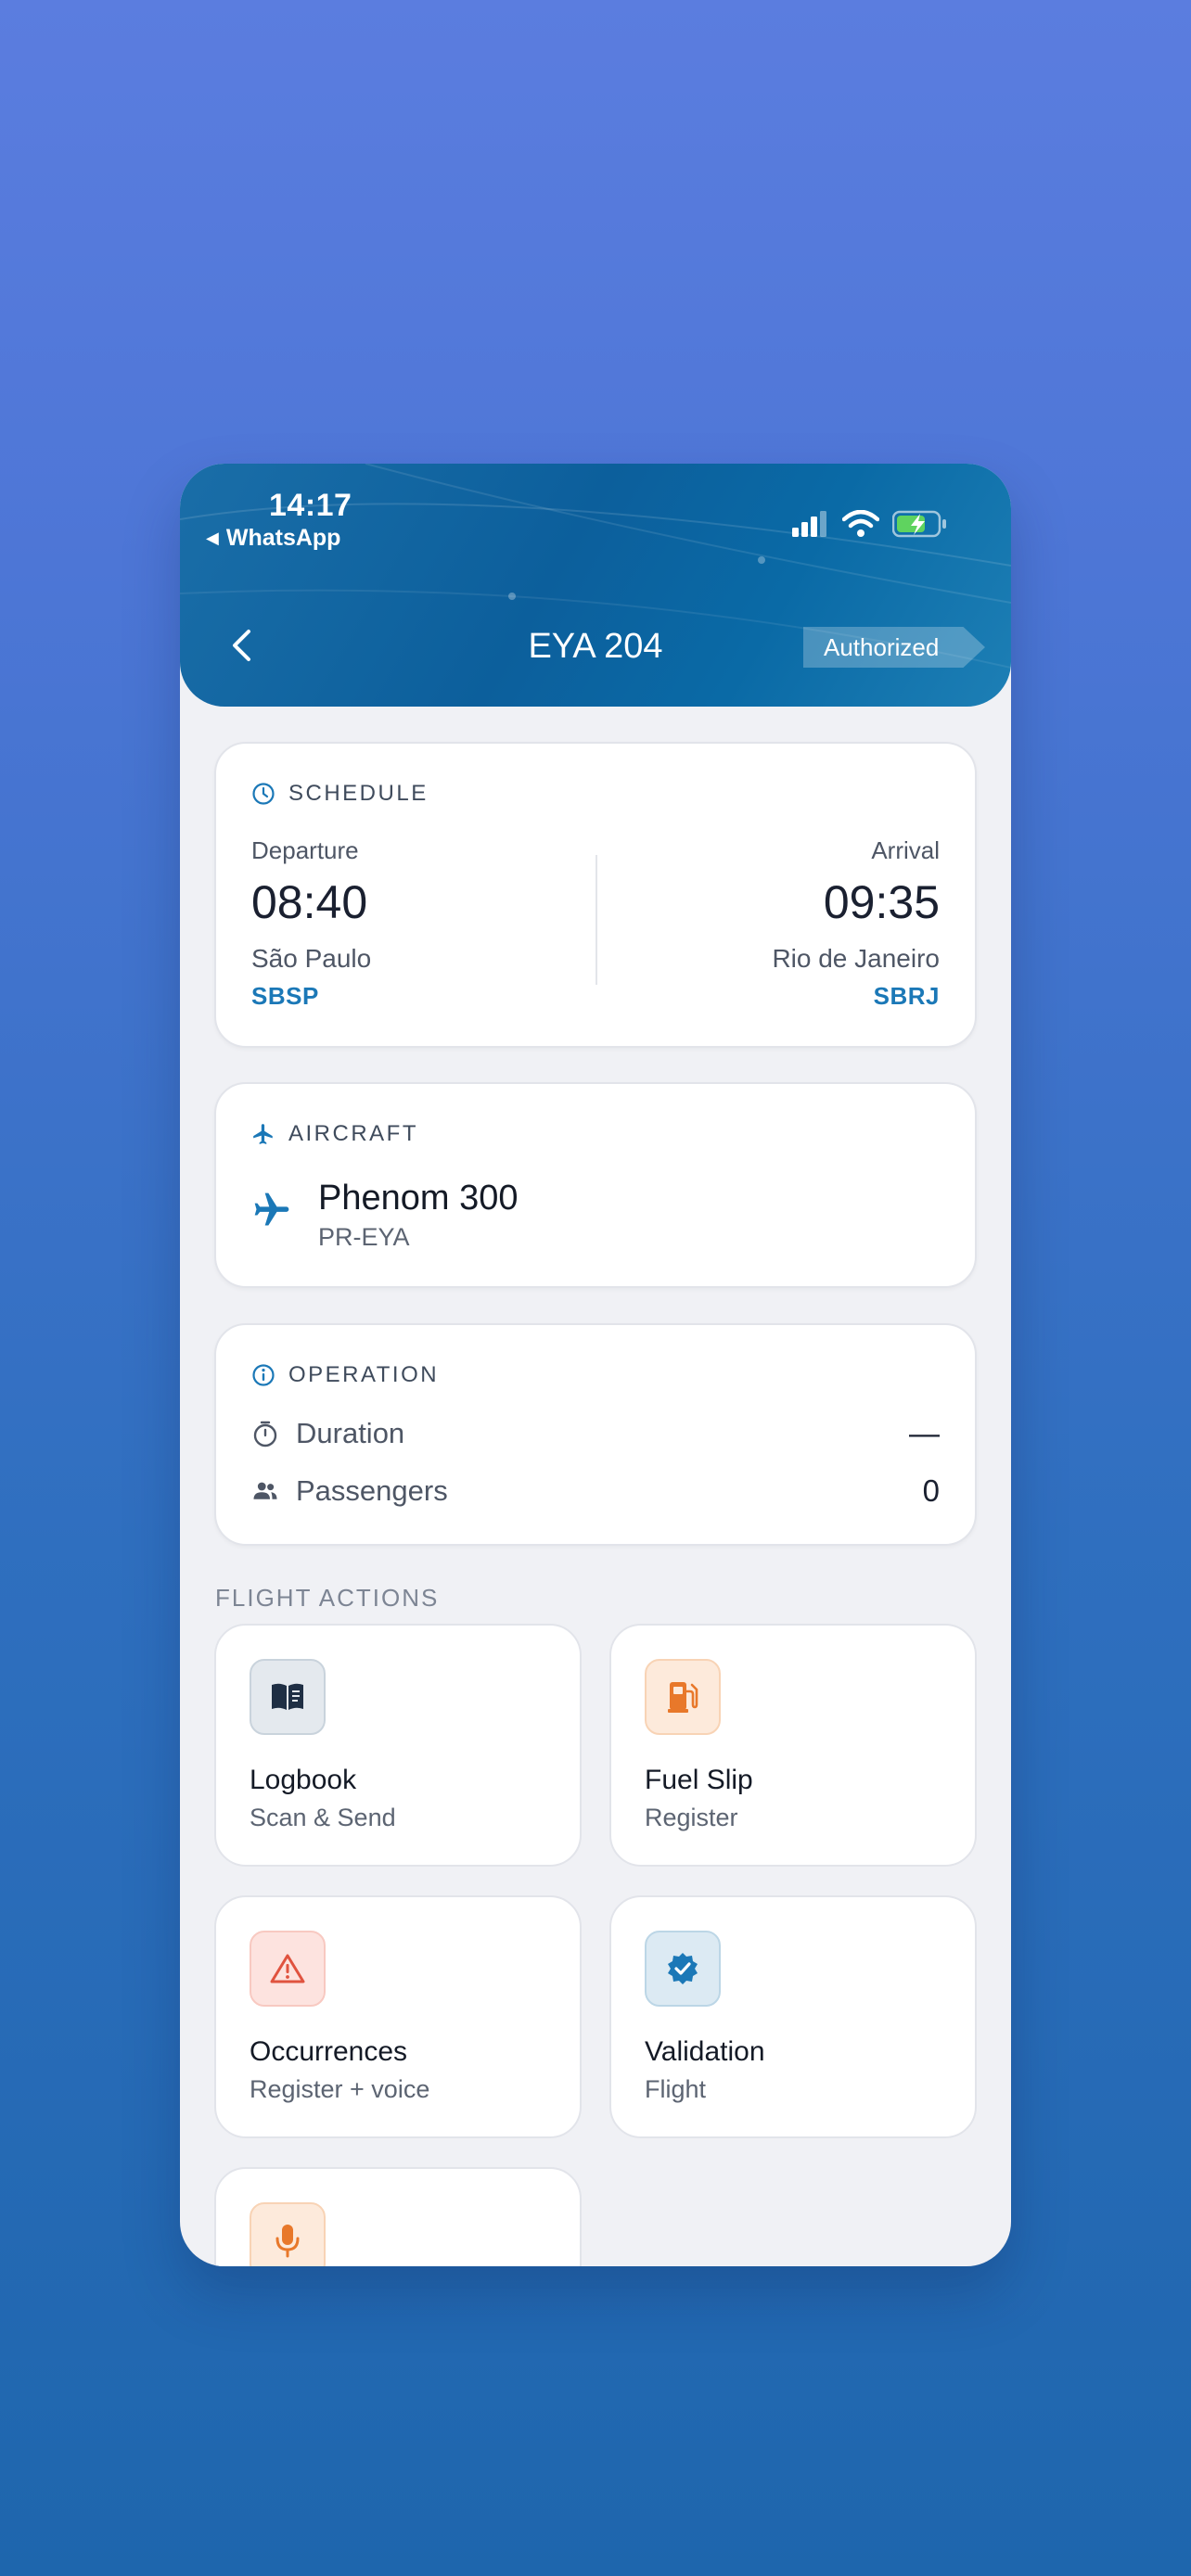 Image resolution: width=1191 pixels, height=2576 pixels. What do you see at coordinates (283, 538) in the screenshot?
I see `status-back-app: WhatsApp` at bounding box center [283, 538].